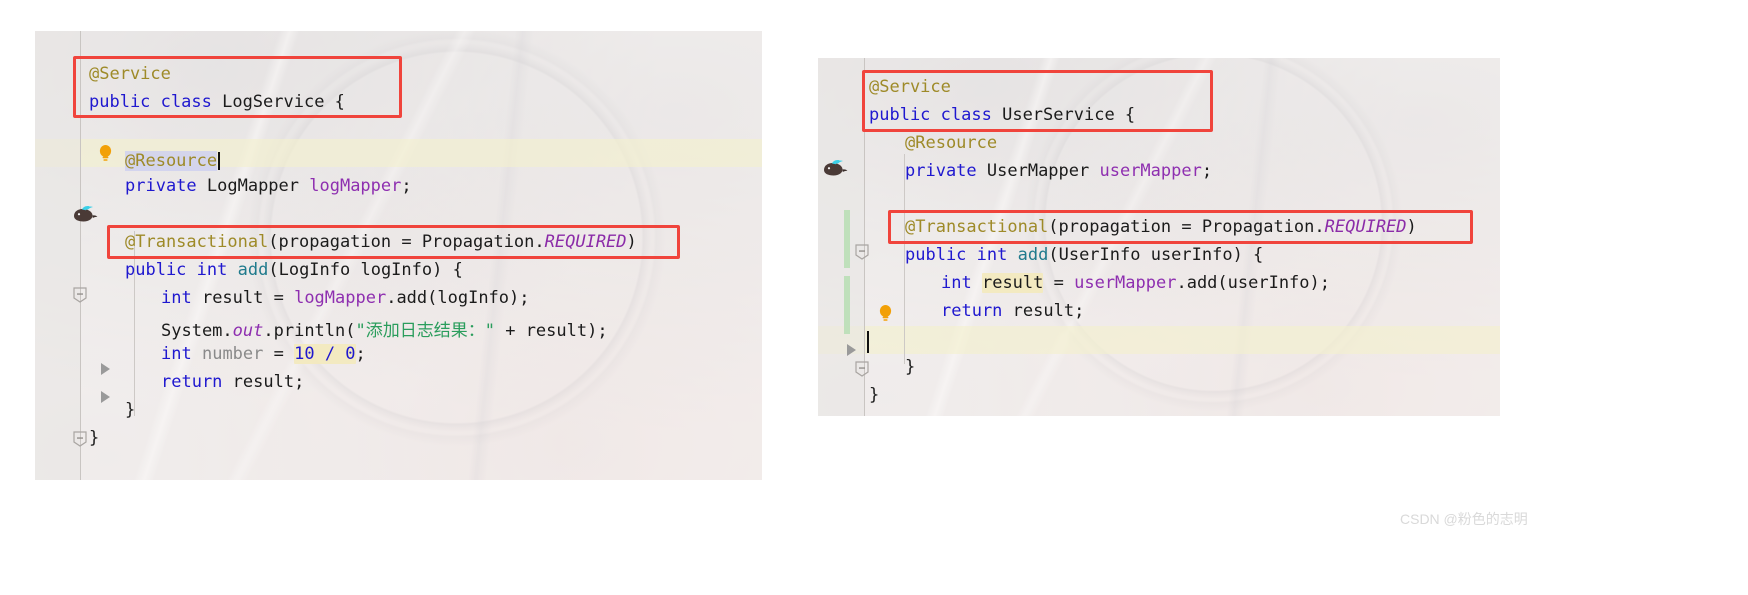 Image resolution: width=1748 pixels, height=595 pixels. I want to click on class-name-text: LogService {, so click(278, 102).